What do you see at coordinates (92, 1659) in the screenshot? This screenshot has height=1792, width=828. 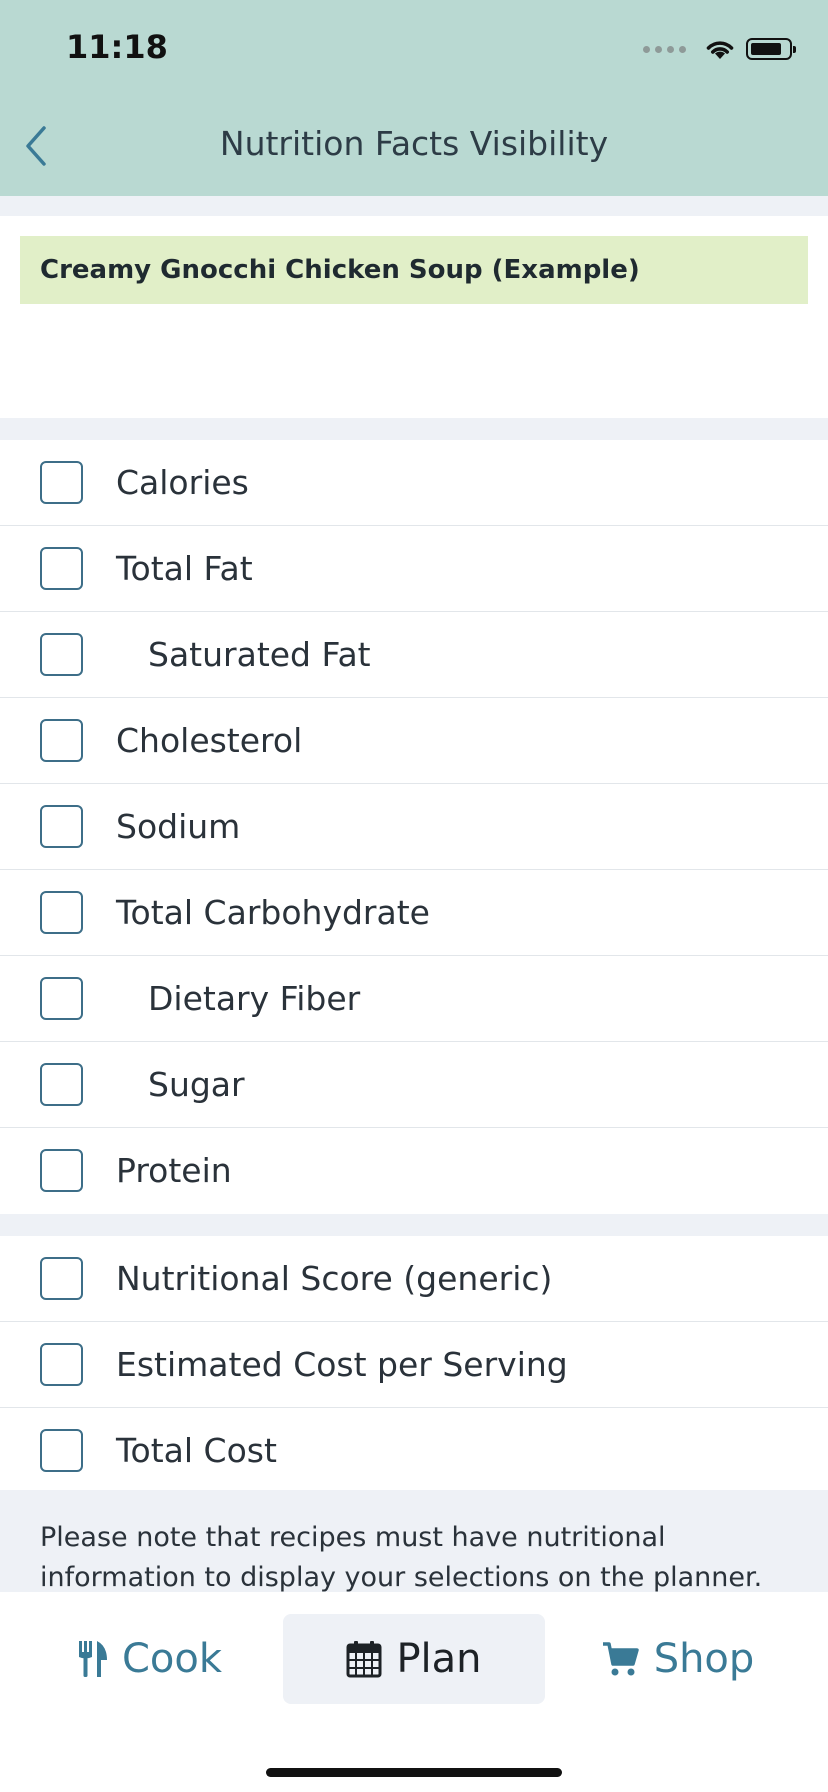 I see `utensils-icon` at bounding box center [92, 1659].